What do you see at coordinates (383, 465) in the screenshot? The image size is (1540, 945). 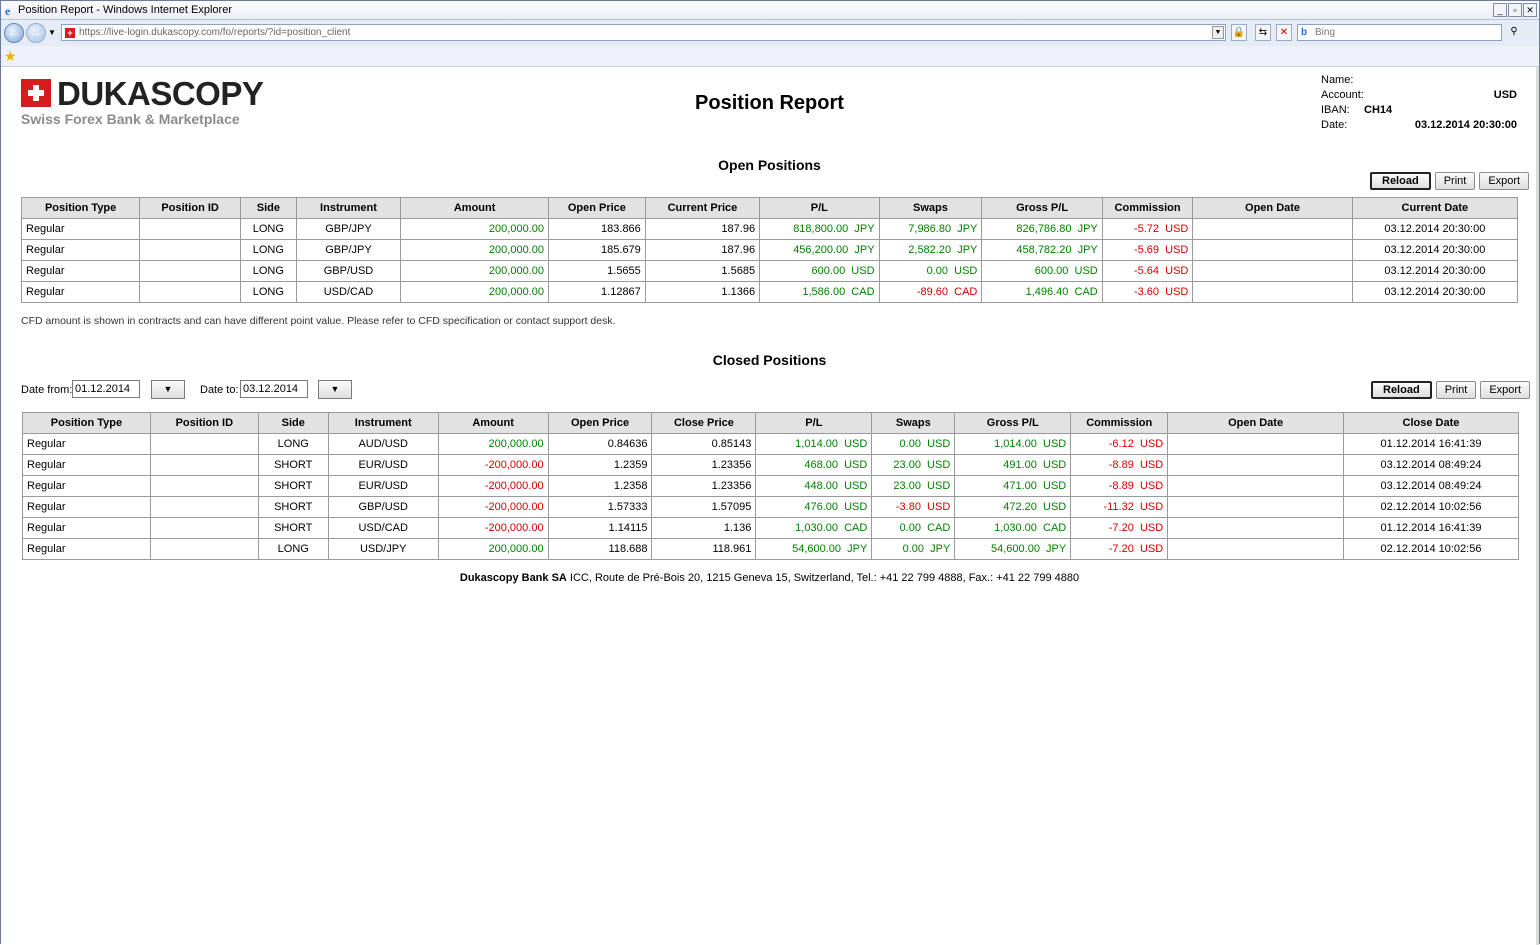 I see `table-cell: EUR/USD` at bounding box center [383, 465].